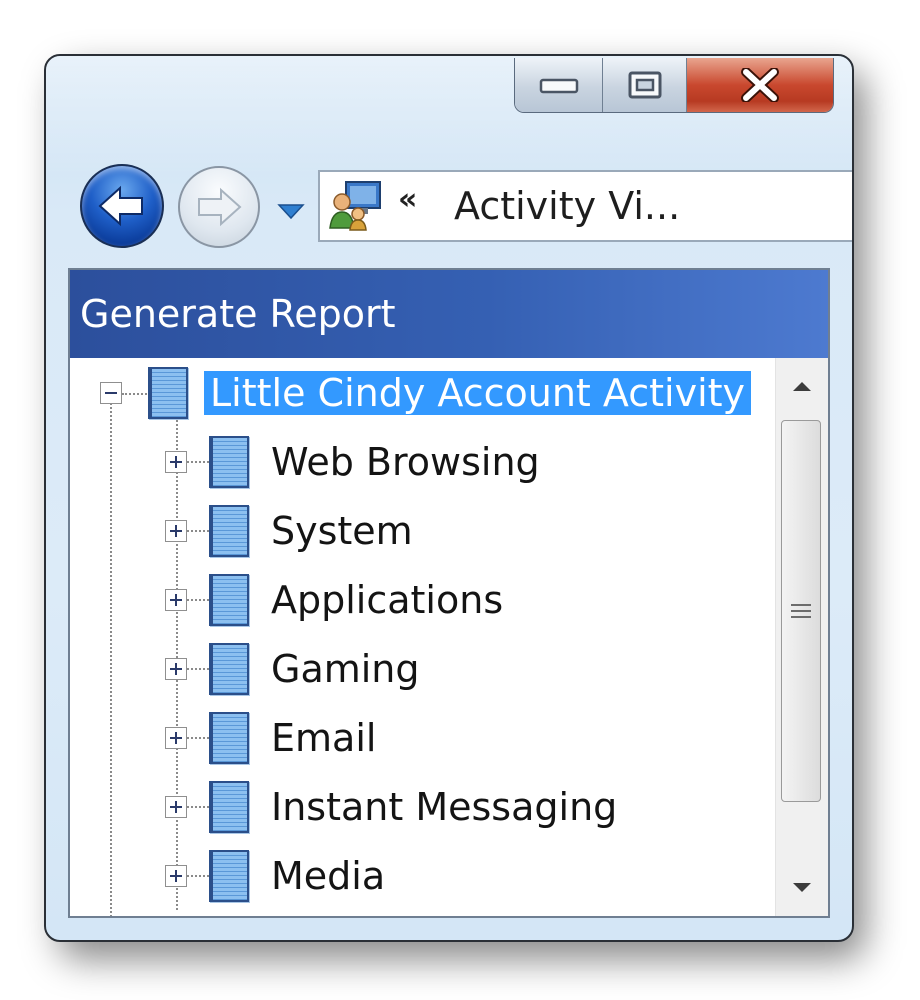 The image size is (920, 1000). I want to click on minimize-button, so click(559, 85).